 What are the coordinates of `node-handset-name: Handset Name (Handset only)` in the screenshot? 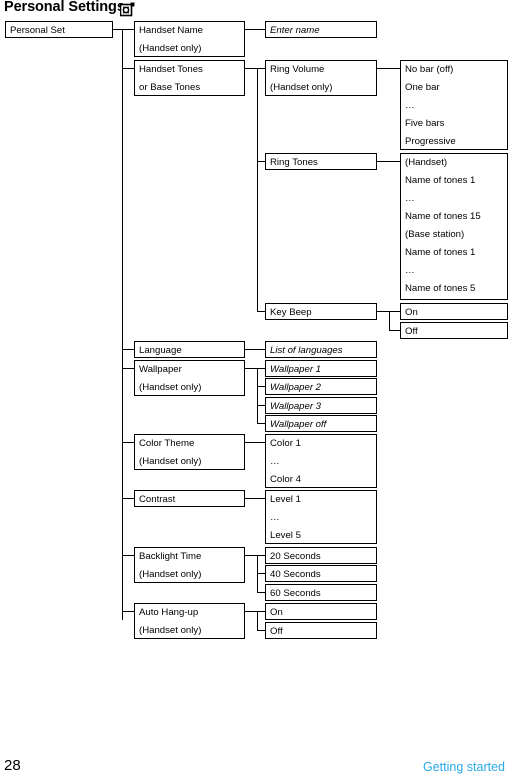 It's located at (189, 39).